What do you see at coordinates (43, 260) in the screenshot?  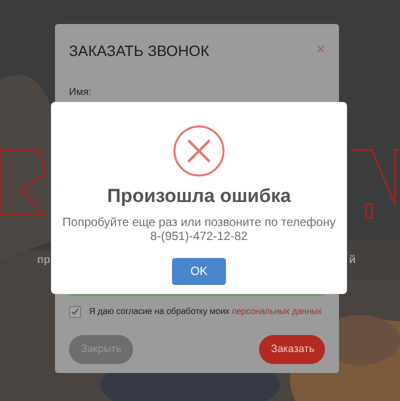 I see `hero-text: пр` at bounding box center [43, 260].